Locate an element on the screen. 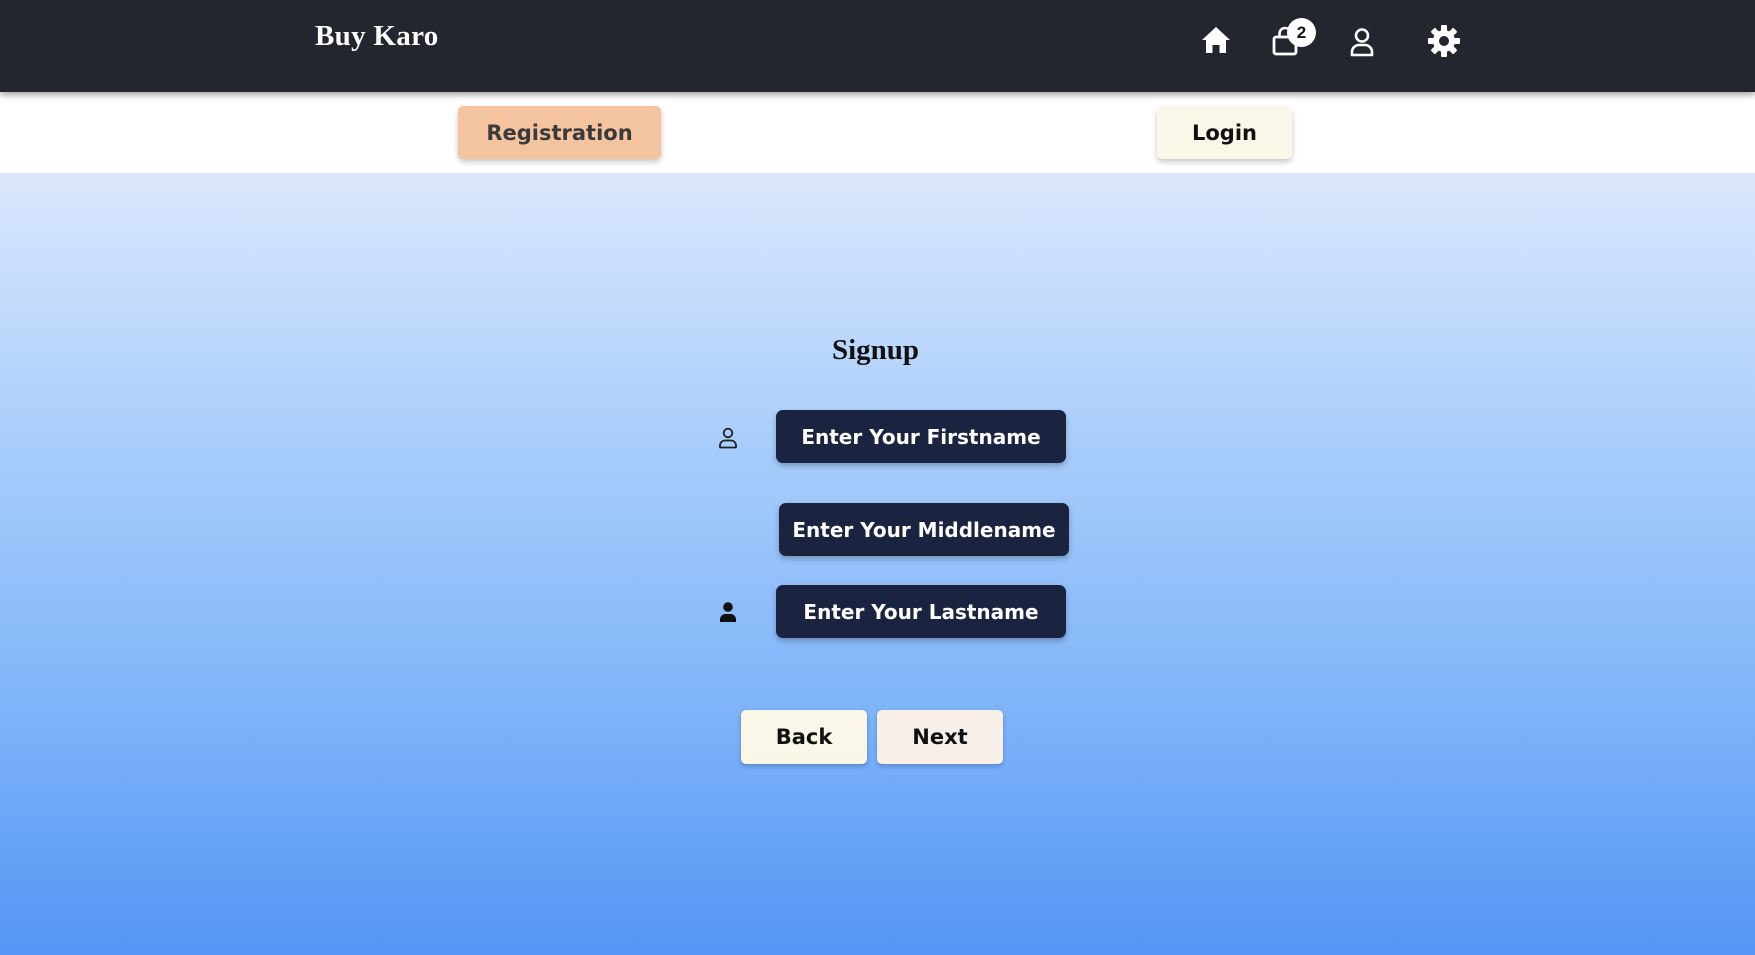 This screenshot has height=955, width=1755. next-button: Next is located at coordinates (940, 737).